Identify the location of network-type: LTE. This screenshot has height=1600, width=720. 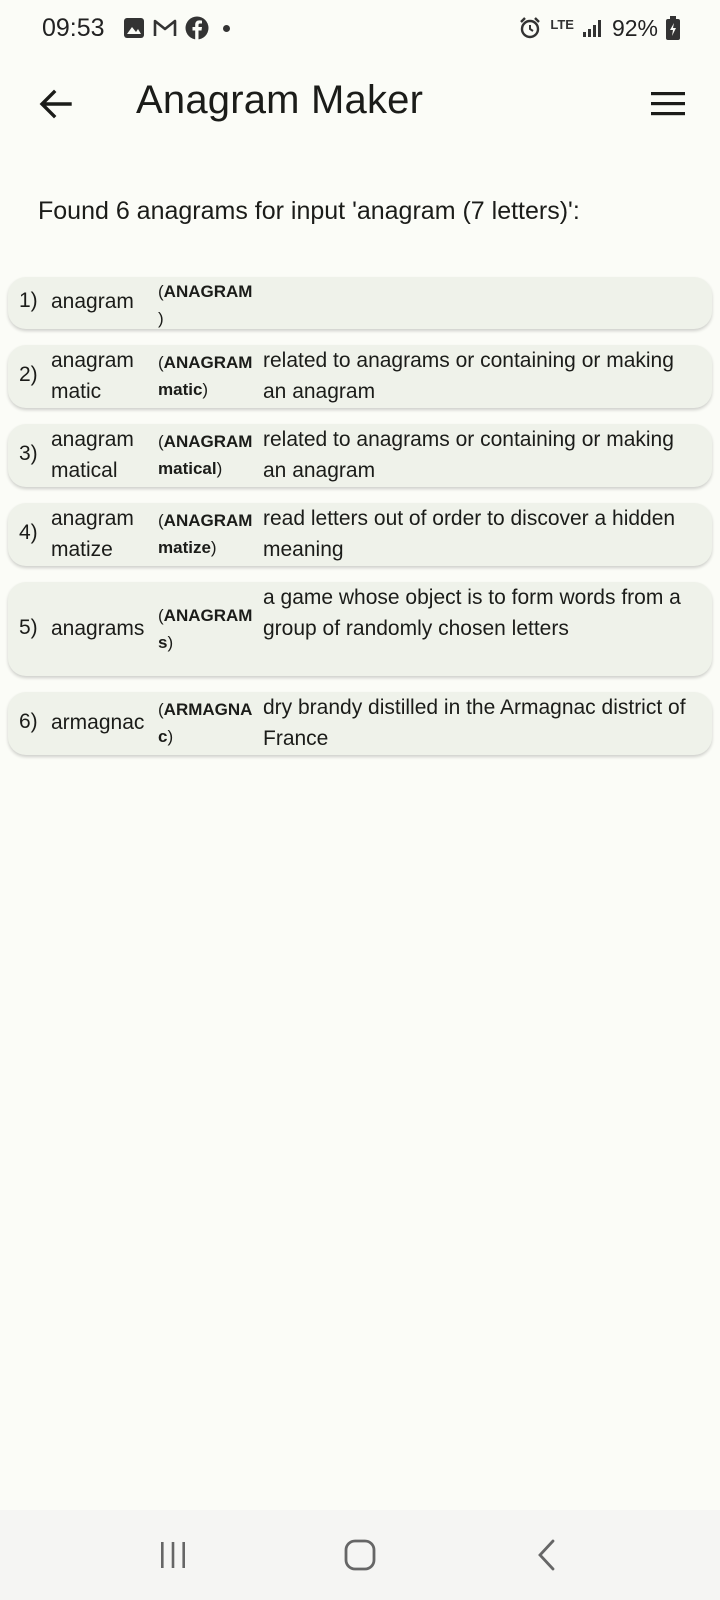
(562, 24).